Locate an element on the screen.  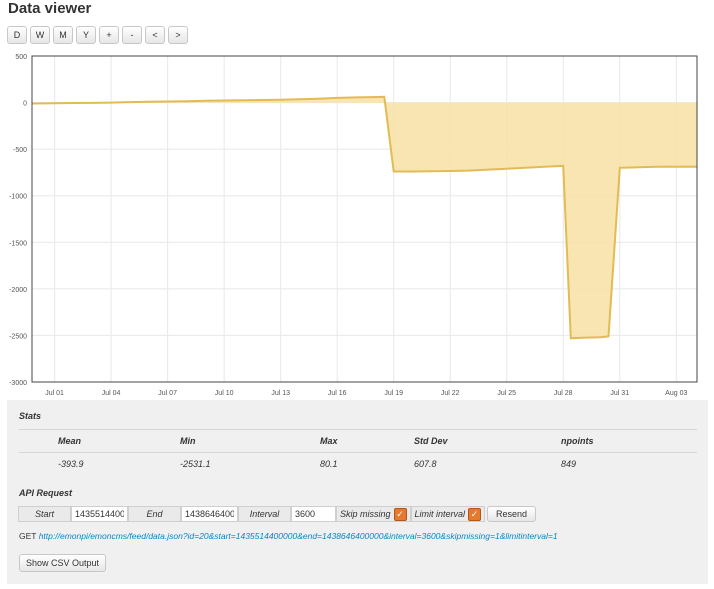
start-input is located at coordinates (99, 514).